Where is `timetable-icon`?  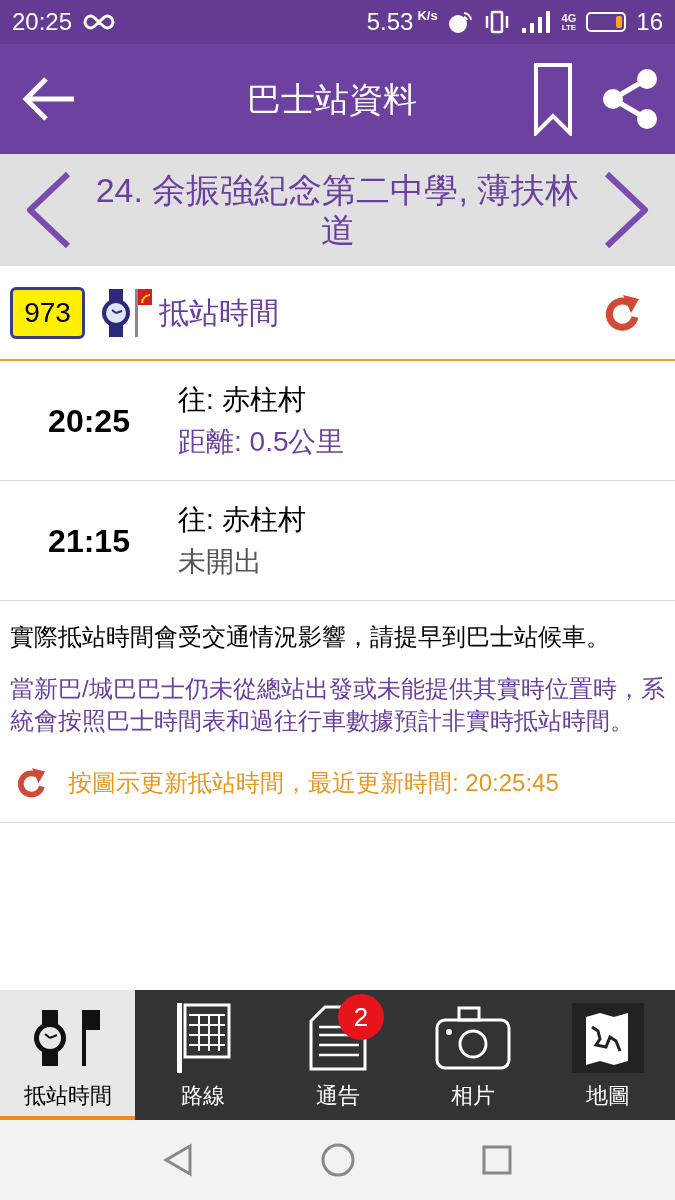 timetable-icon is located at coordinates (202, 1038).